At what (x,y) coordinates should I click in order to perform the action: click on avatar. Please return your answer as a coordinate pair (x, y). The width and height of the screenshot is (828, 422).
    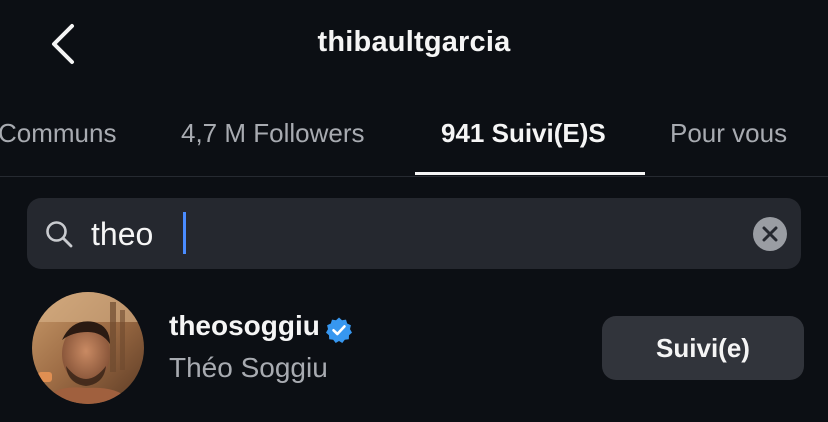
    Looking at the image, I should click on (88, 348).